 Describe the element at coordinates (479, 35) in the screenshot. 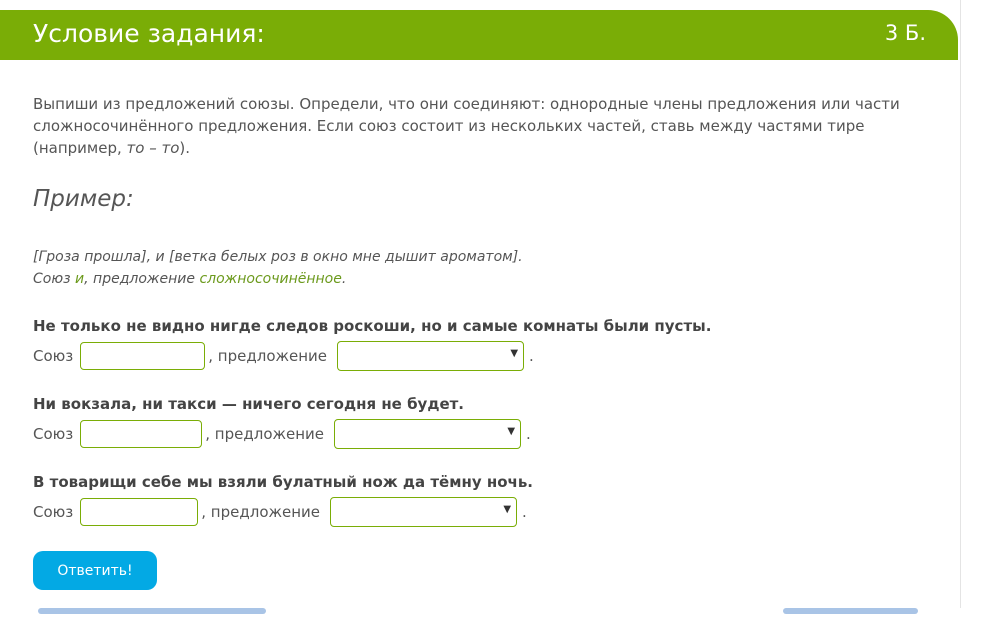

I see `task-header: Условие задания: 3 Б.` at that location.